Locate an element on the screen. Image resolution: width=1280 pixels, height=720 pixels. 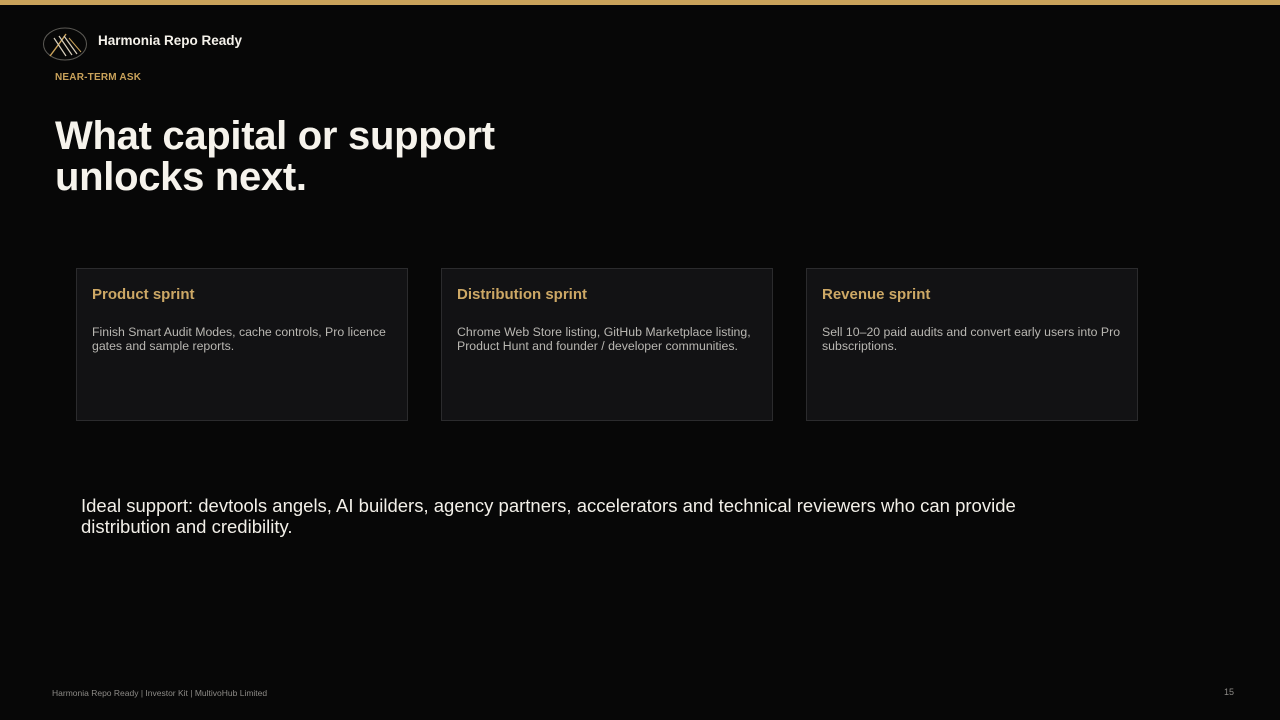
card-title: Distribution sprint is located at coordinates (522, 294).